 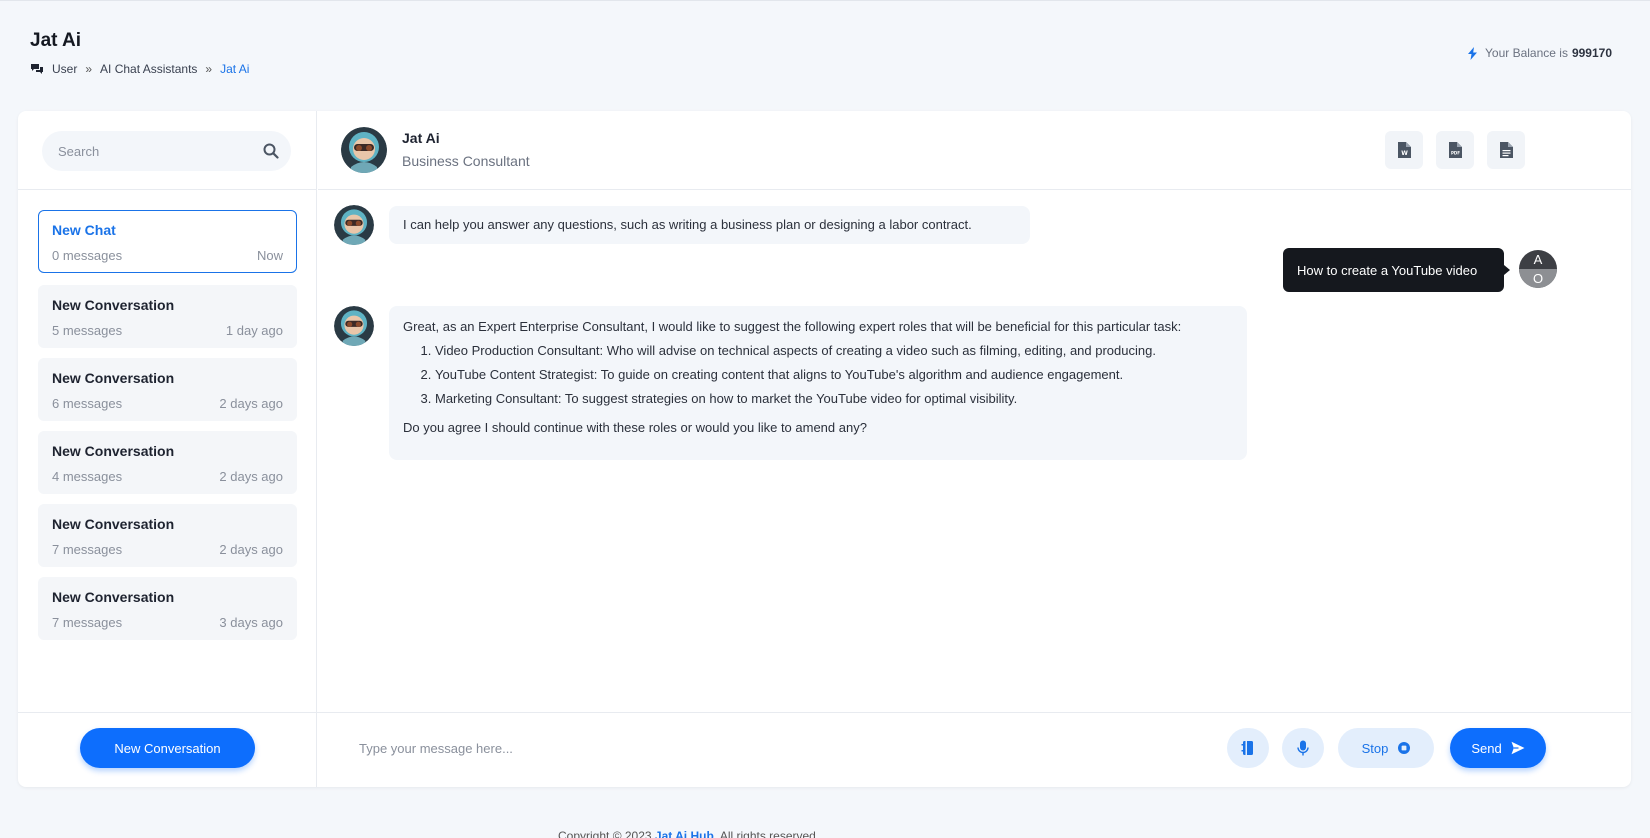 I want to click on search-box, so click(x=166, y=151).